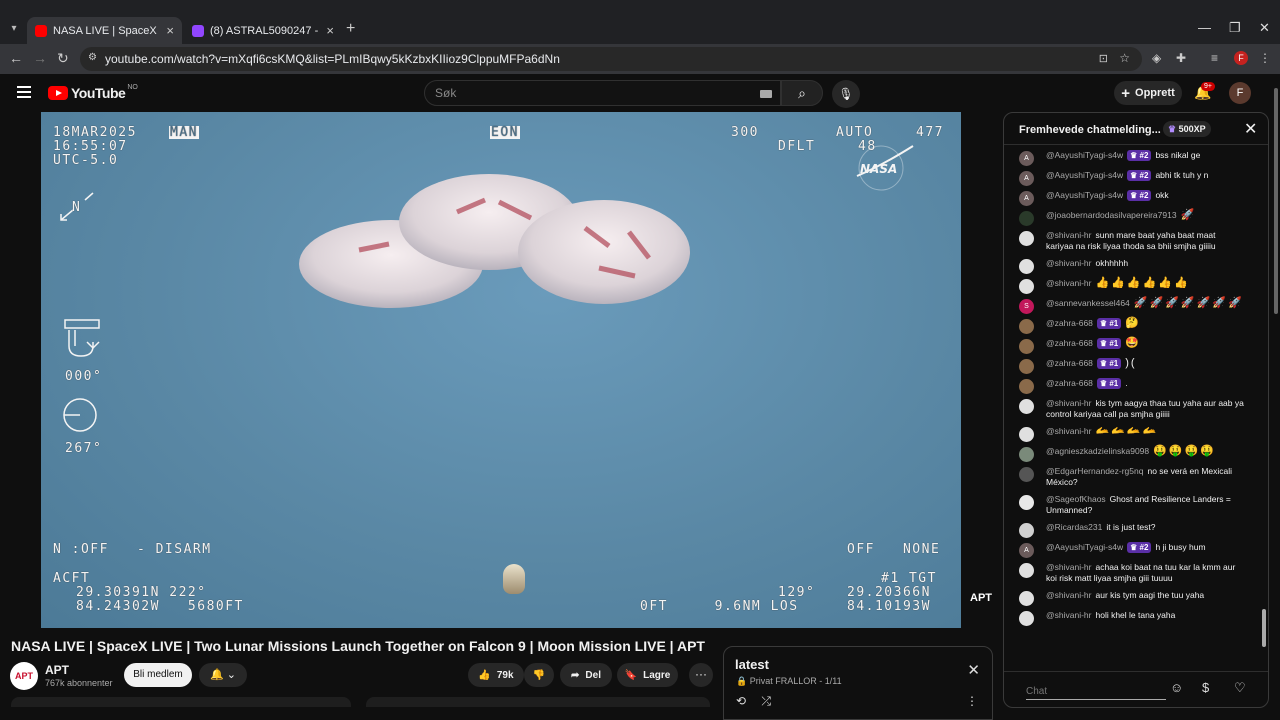  I want to click on chat-author-name: @sannevankessel464, so click(1088, 303).